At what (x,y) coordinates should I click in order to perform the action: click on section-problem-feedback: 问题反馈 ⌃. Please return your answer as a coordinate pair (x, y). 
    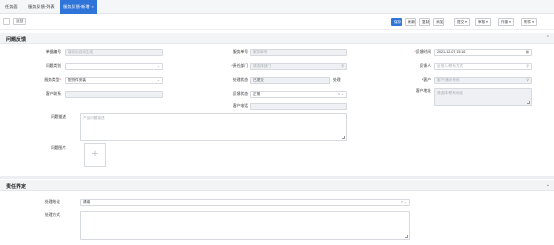
    Looking at the image, I should click on (277, 38).